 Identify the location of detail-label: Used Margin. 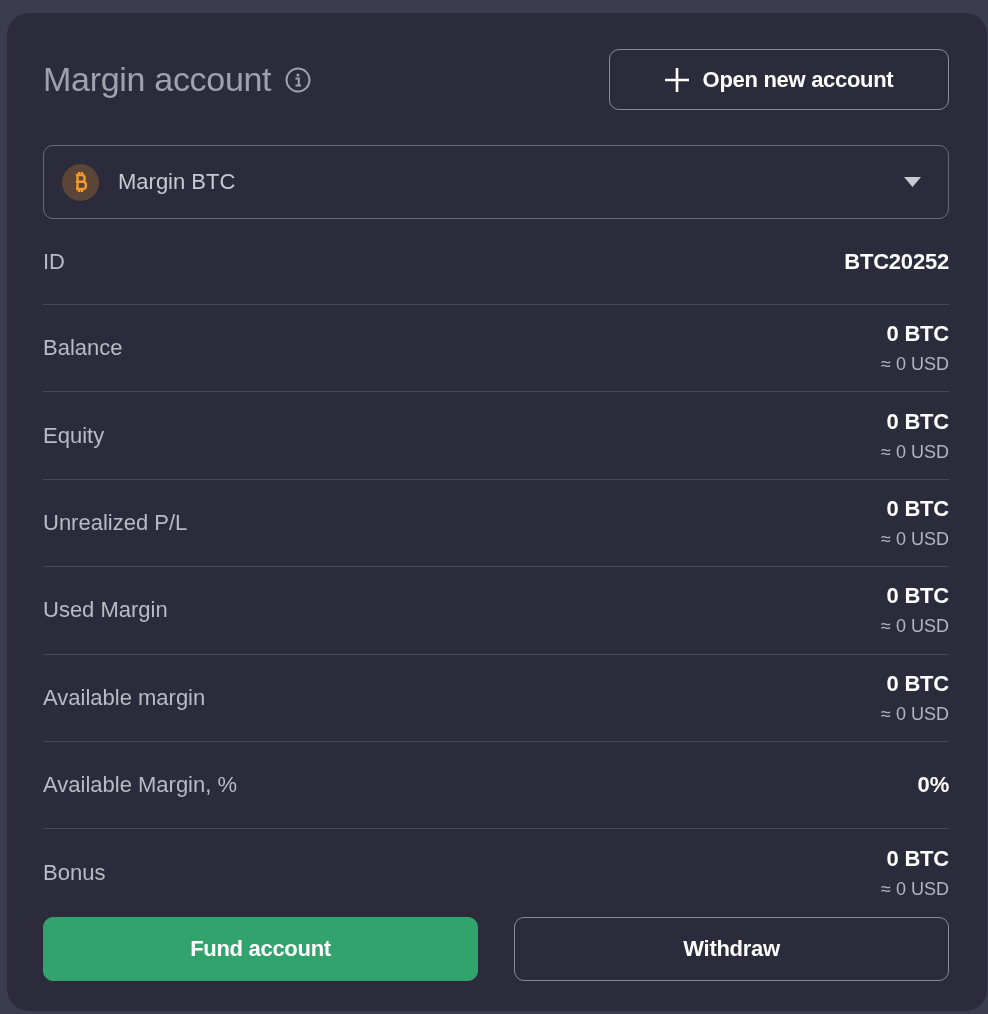
(105, 610).